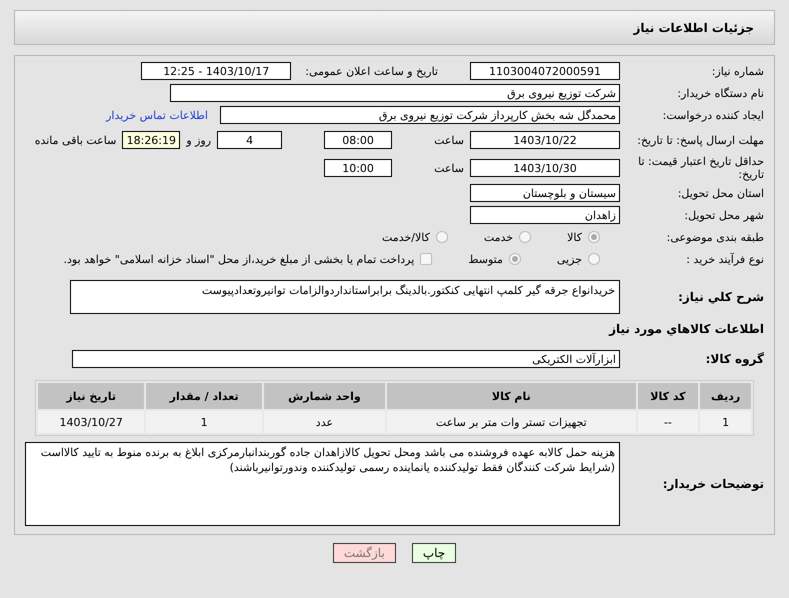 The width and height of the screenshot is (789, 598). Describe the element at coordinates (345, 297) in the screenshot. I see `description-textarea: خریدانواع جرقه گیر کلمپ انتهایی کنکتور.بالدینگ برابراستانداردوالزامات توانیروتعدادپیوست` at that location.